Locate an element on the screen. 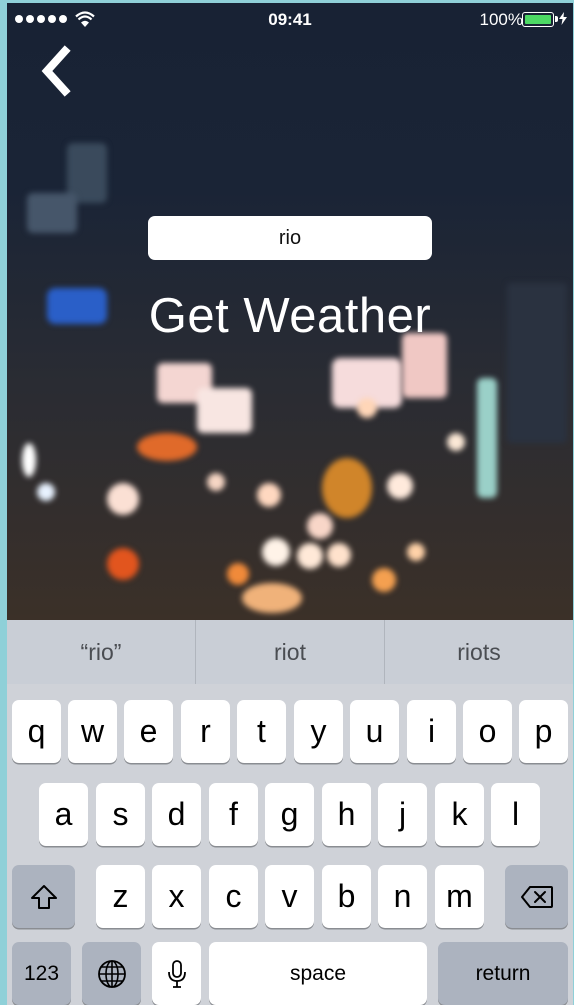  globe-icon is located at coordinates (111, 973).